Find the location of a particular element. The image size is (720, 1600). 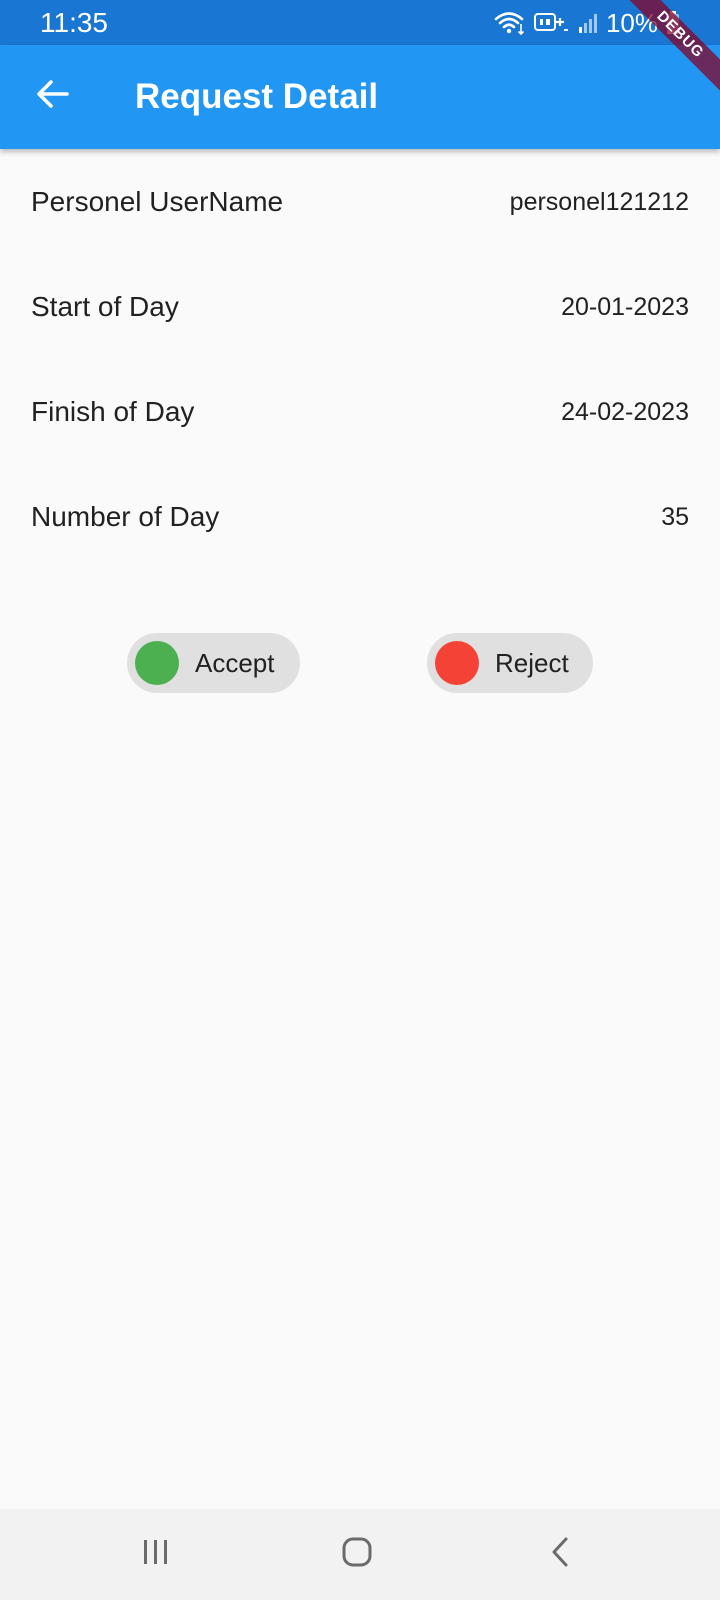

detail-value: personel121212 is located at coordinates (599, 202).